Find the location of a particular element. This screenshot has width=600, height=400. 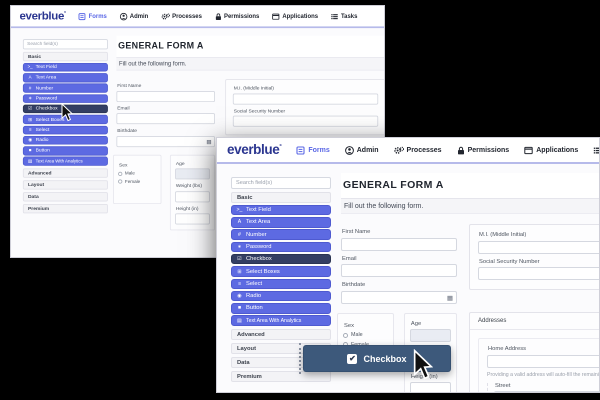

radio-female: Female is located at coordinates (137, 181).